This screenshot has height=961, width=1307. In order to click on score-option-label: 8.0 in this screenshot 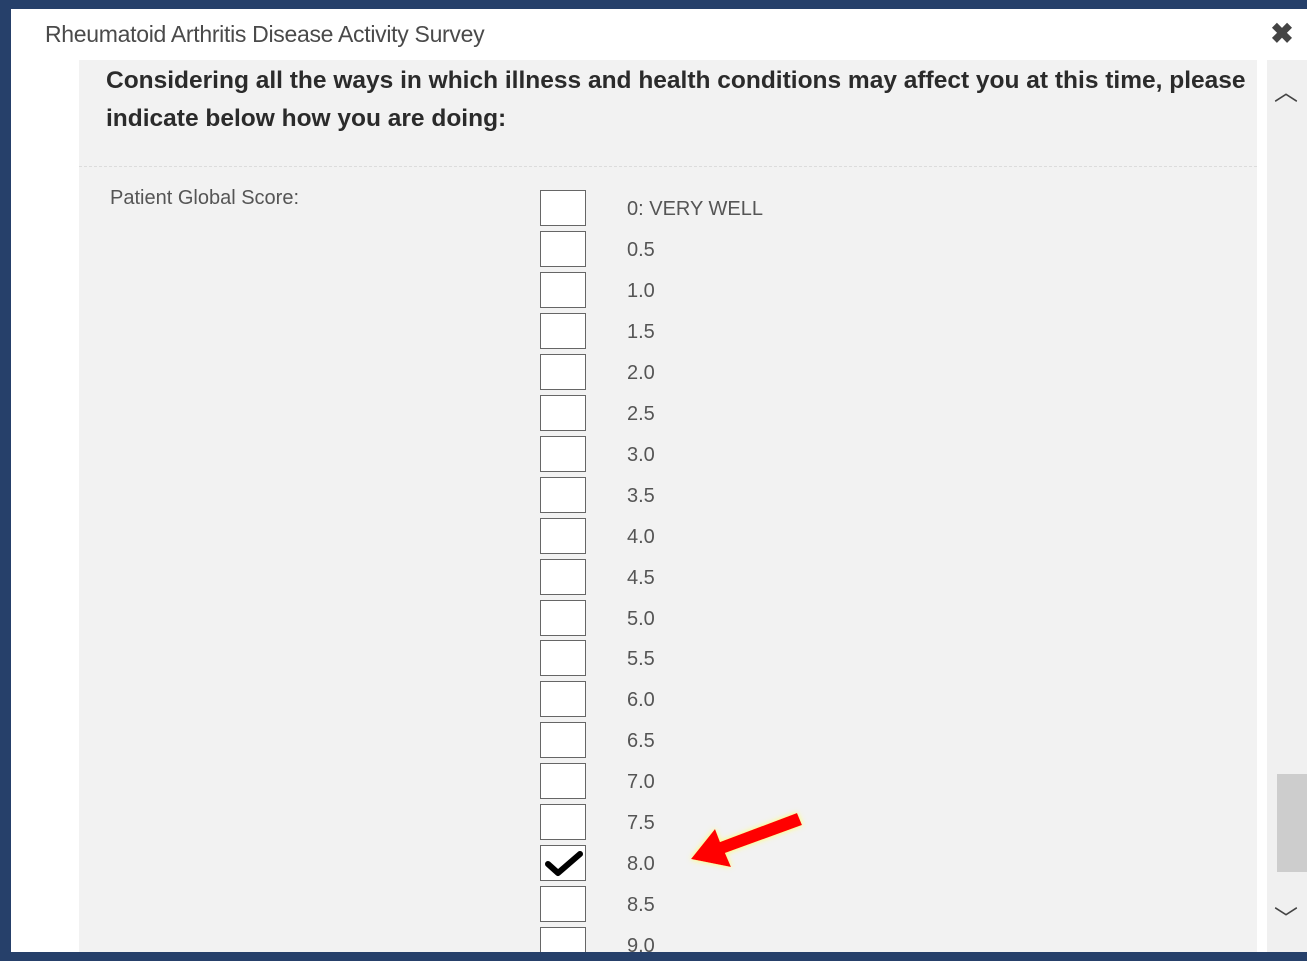, I will do `click(641, 864)`.